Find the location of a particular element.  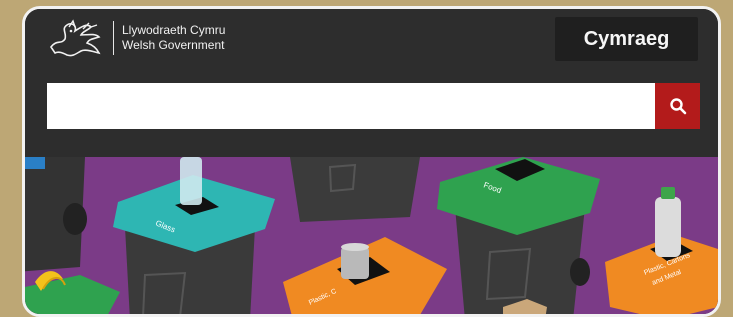

language-toggle-button: Cymraeg is located at coordinates (626, 39).